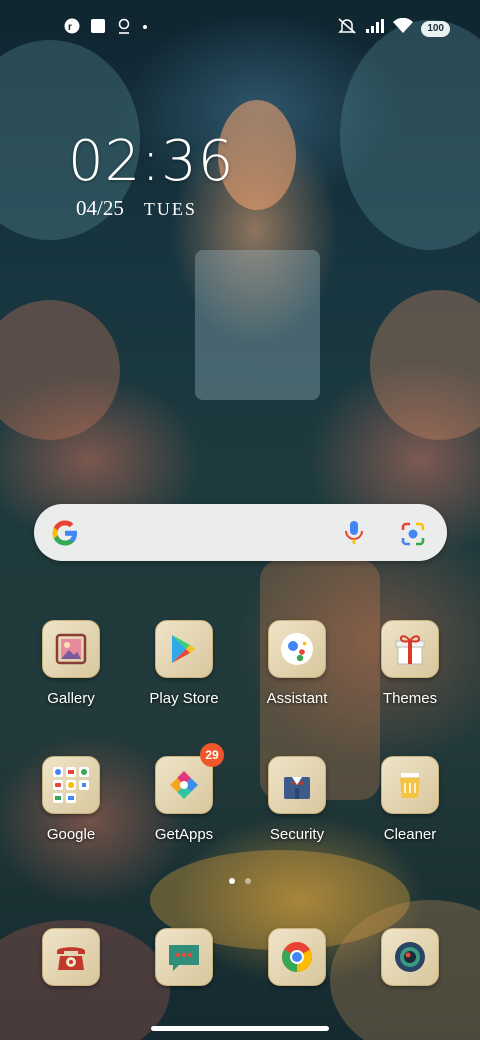 This screenshot has width=480, height=1040. Describe the element at coordinates (170, 209) in the screenshot. I see `weekday-text: TUES` at that location.